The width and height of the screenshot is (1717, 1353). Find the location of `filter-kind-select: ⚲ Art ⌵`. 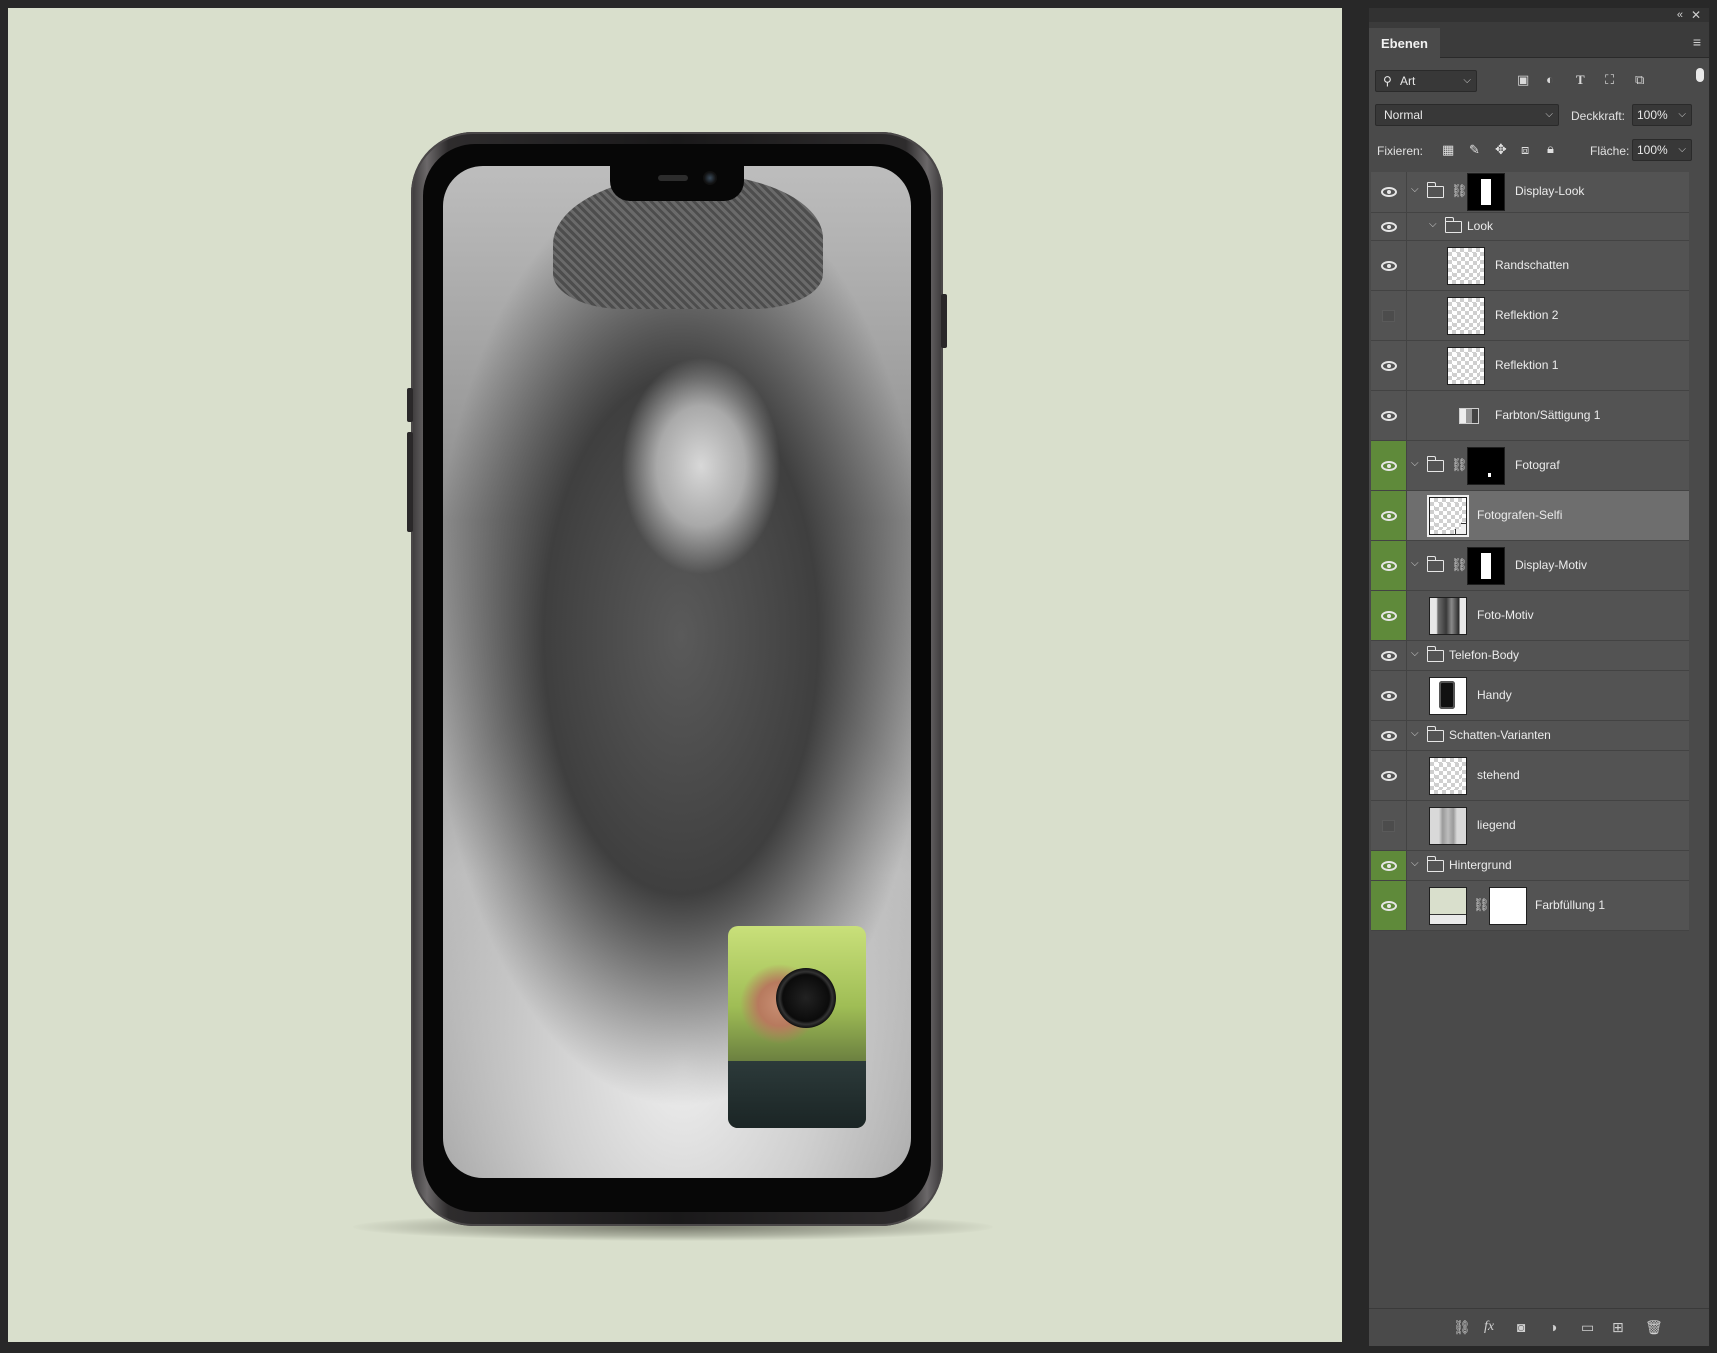

filter-kind-select: ⚲ Art ⌵ is located at coordinates (1426, 81).